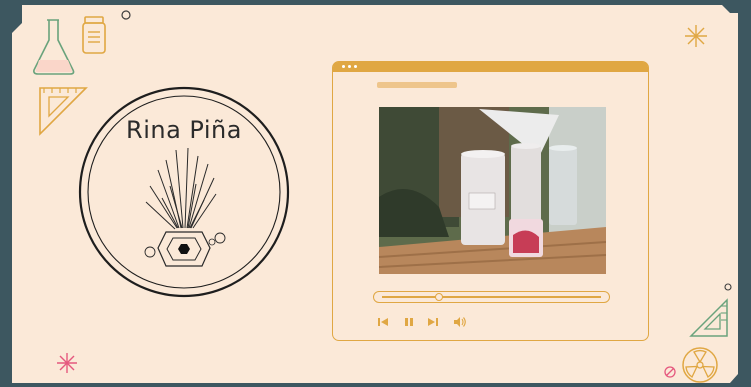 This screenshot has height=387, width=751. Describe the element at coordinates (670, 372) in the screenshot. I see `prohibited-icon` at that location.